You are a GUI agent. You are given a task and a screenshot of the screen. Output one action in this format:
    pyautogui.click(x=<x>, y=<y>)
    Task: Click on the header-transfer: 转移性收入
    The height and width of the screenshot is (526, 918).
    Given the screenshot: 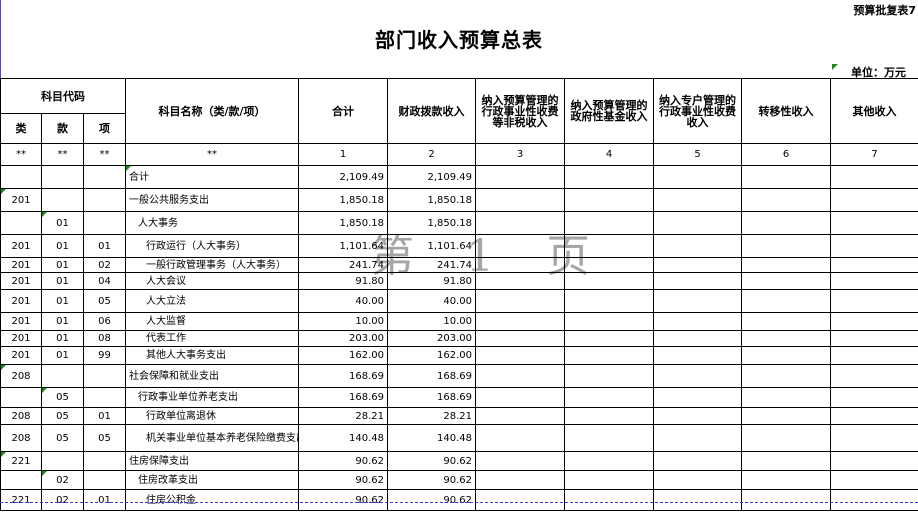 What is the action you would take?
    pyautogui.click(x=786, y=111)
    